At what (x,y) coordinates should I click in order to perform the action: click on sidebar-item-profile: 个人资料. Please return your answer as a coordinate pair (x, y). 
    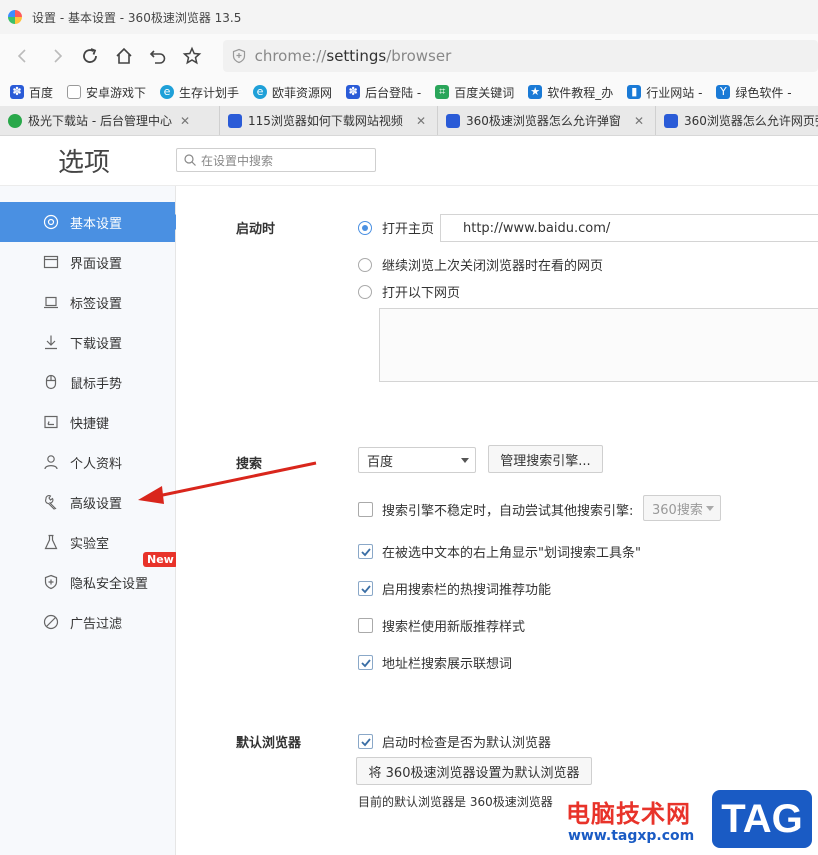
    Looking at the image, I should click on (87, 462).